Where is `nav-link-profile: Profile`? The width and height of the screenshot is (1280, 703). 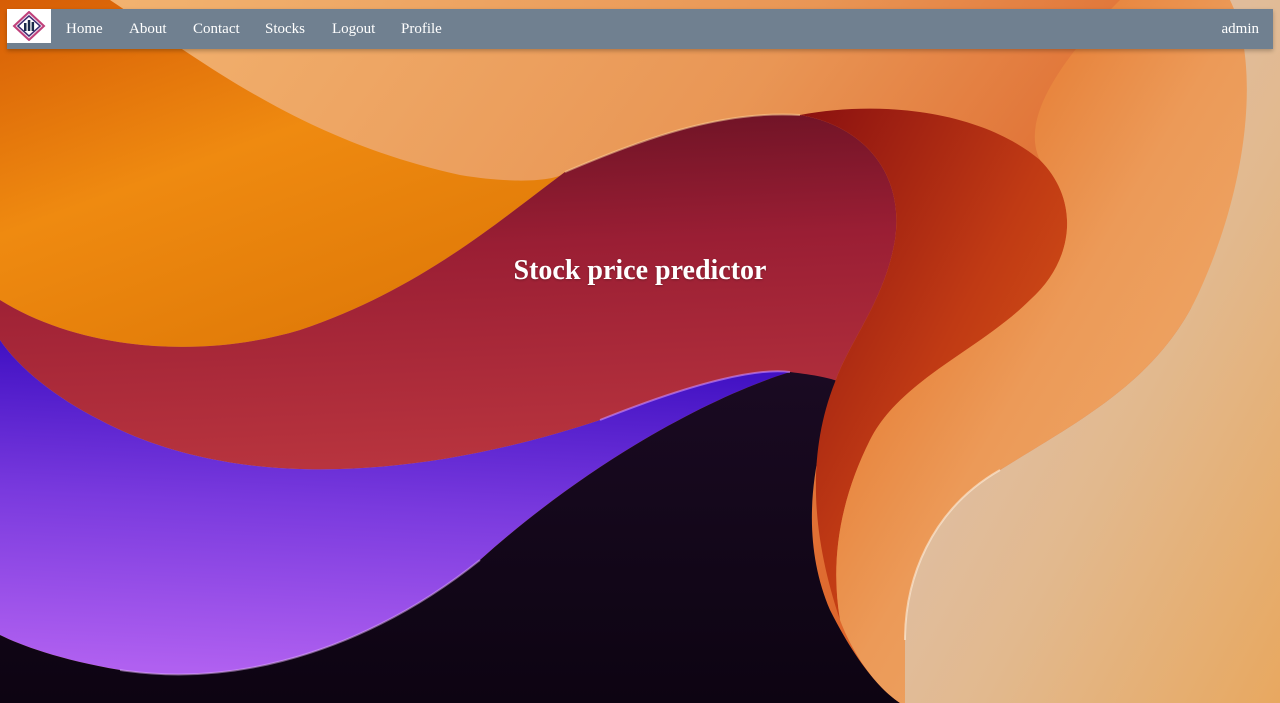 nav-link-profile: Profile is located at coordinates (421, 29).